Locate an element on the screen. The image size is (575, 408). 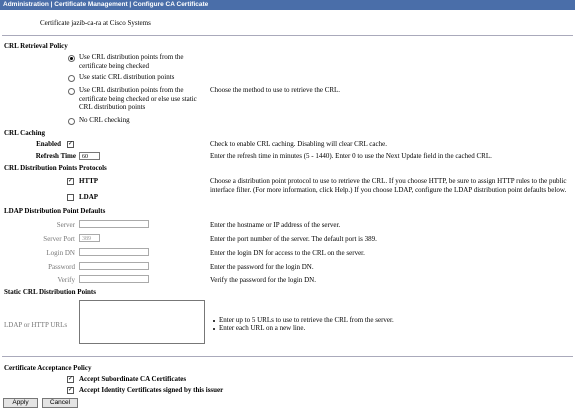
login-dn-input is located at coordinates (114, 252).